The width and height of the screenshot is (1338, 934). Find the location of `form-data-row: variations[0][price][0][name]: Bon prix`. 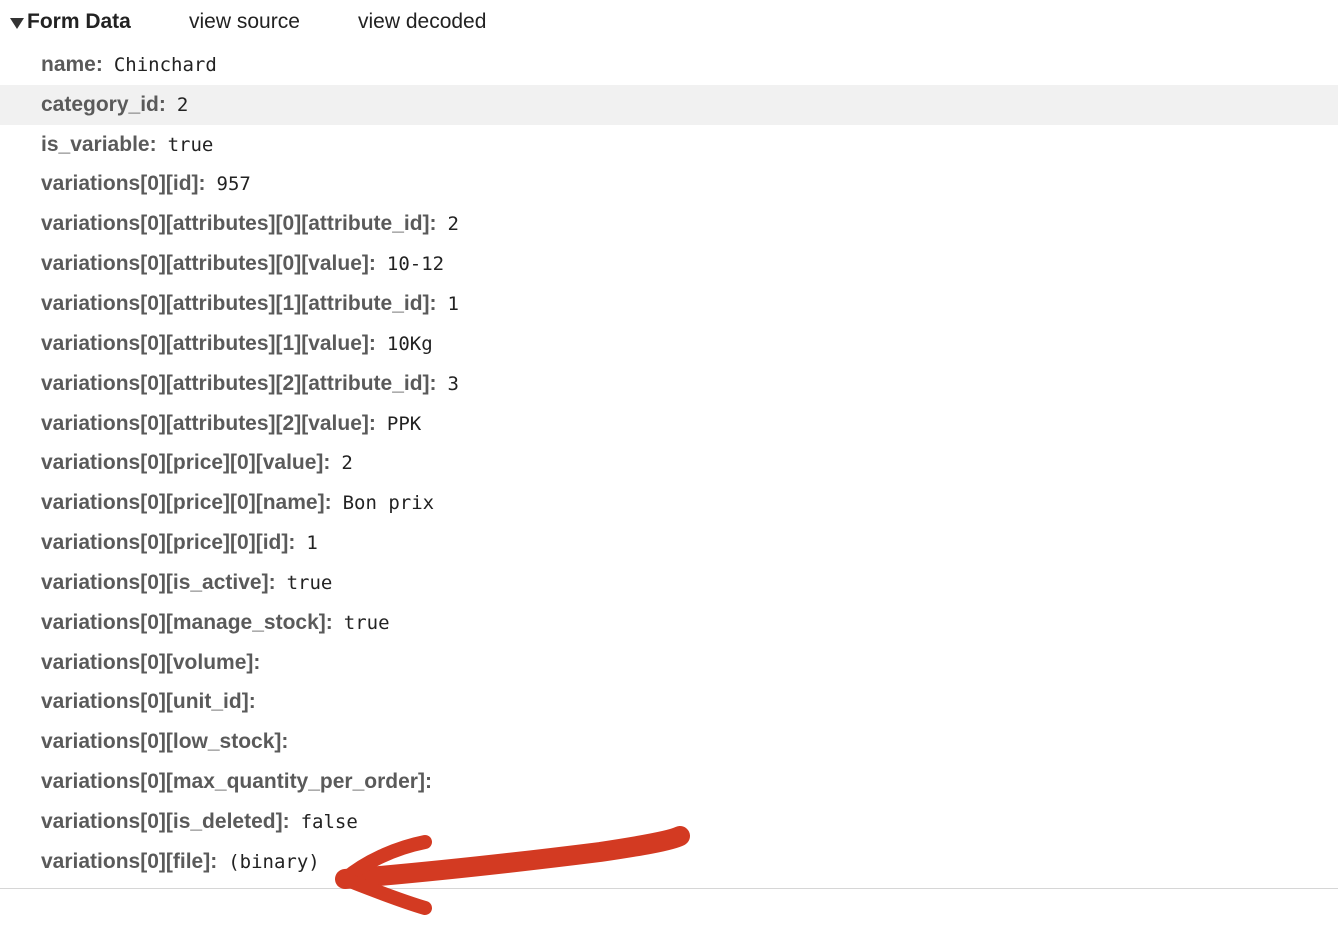

form-data-row: variations[0][price][0][name]: Bon prix is located at coordinates (669, 503).